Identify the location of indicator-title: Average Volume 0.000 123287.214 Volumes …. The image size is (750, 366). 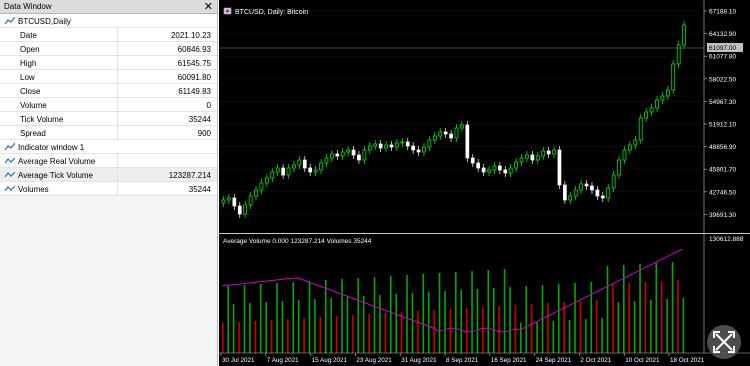
(297, 241).